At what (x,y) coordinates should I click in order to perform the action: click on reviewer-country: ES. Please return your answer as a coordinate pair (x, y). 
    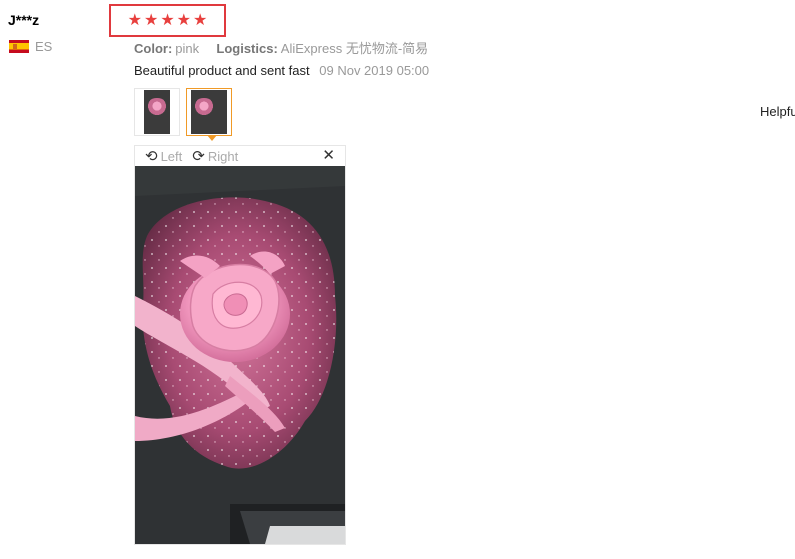
    Looking at the image, I should click on (30, 46).